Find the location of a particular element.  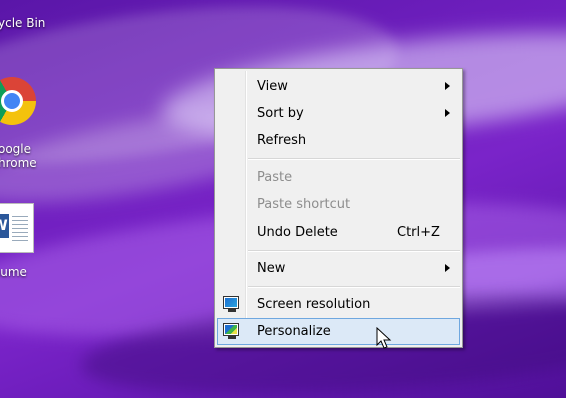

menu-item-label: Screen resolution is located at coordinates (314, 304).